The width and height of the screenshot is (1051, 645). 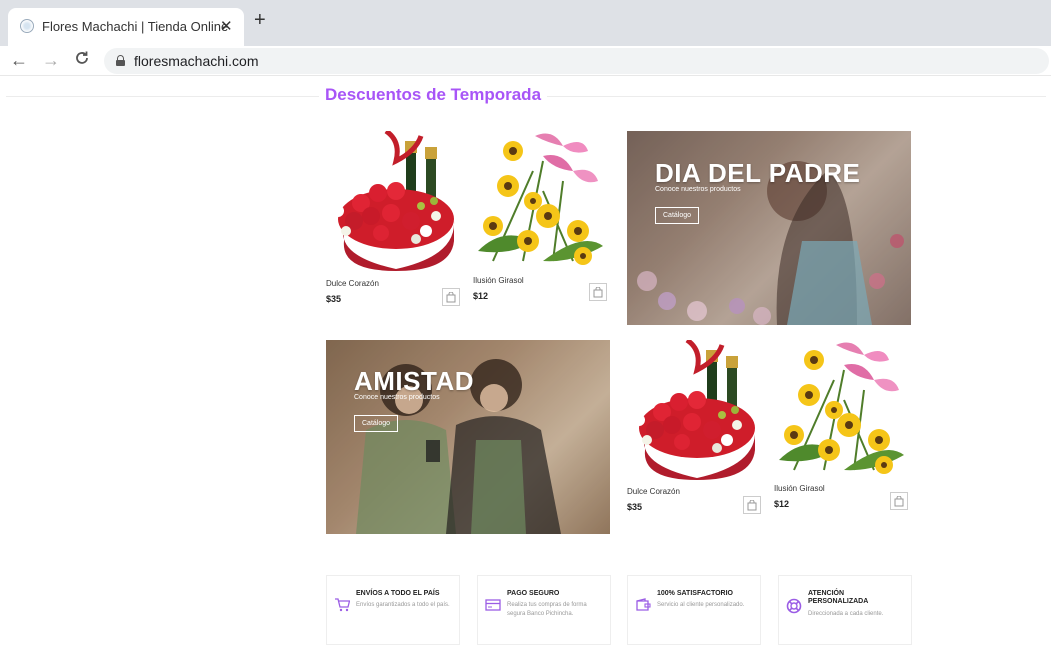 I want to click on favicon-icon, so click(x=27, y=26).